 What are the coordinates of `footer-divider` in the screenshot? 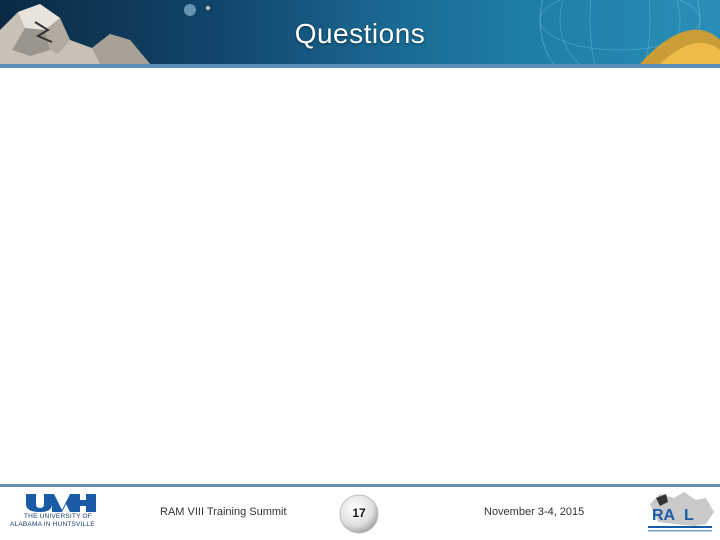 It's located at (360, 485).